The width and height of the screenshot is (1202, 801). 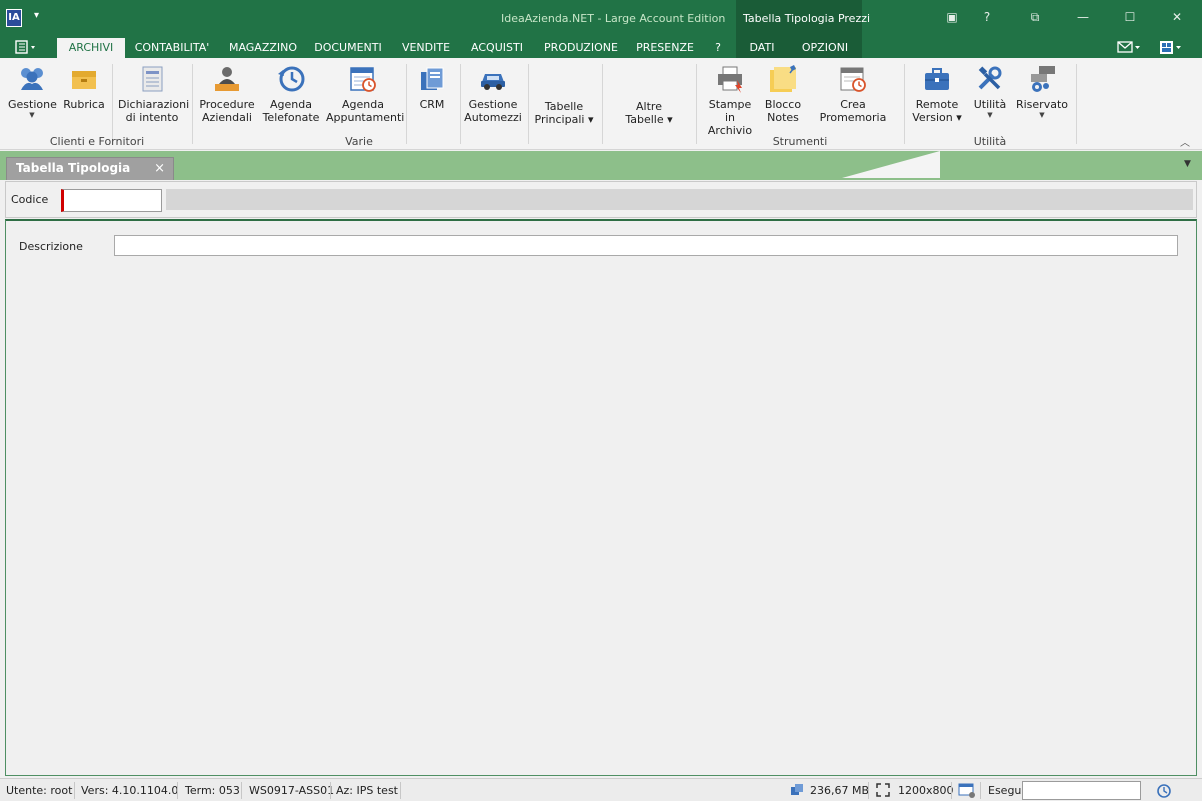 I want to click on app-logo-icon: IA, so click(x=14, y=18).